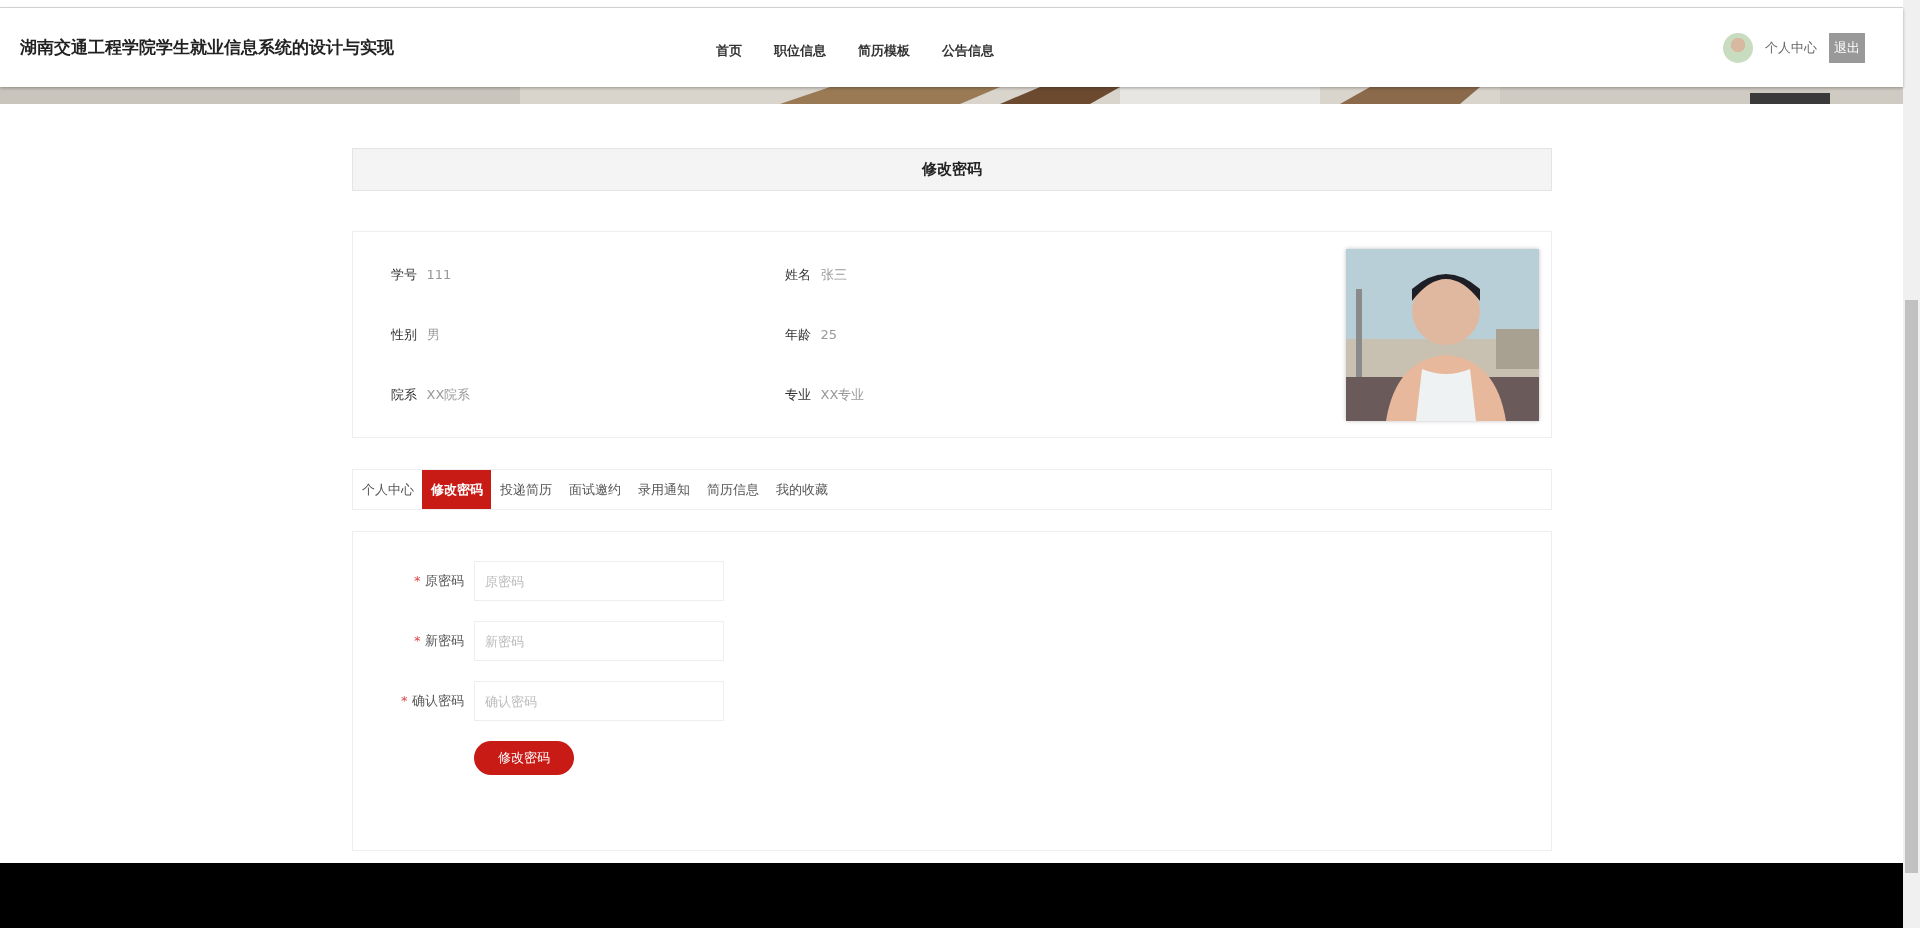 This screenshot has height=928, width=1920. I want to click on nav-link: 公告信息, so click(968, 50).